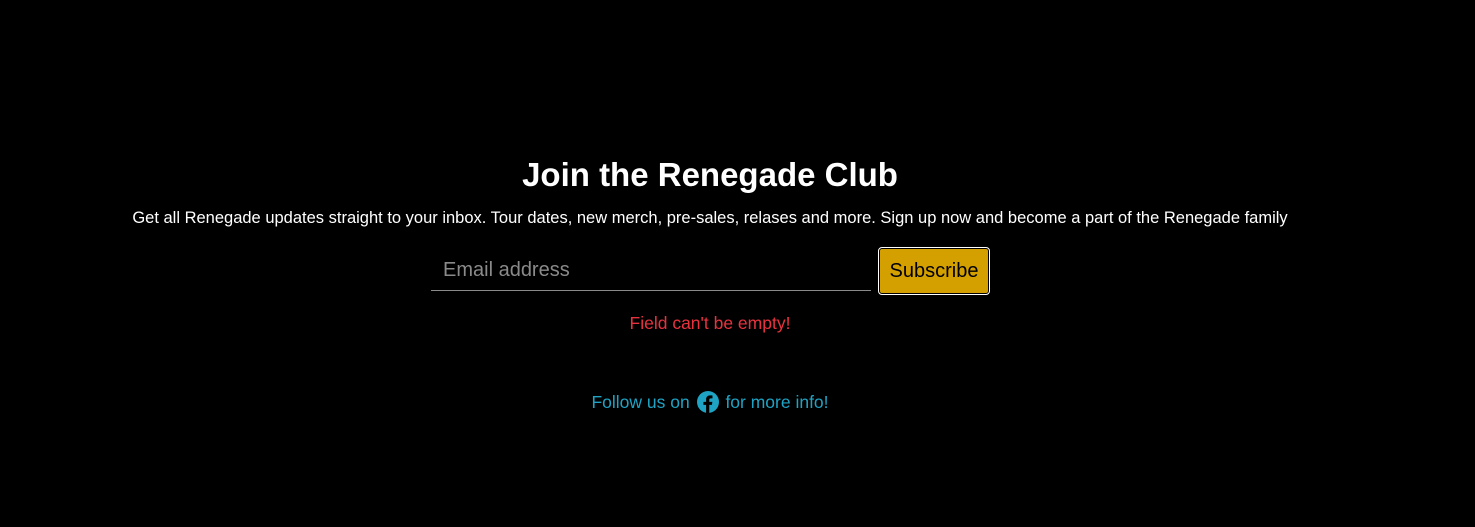 The width and height of the screenshot is (1475, 527). I want to click on email-input, so click(651, 271).